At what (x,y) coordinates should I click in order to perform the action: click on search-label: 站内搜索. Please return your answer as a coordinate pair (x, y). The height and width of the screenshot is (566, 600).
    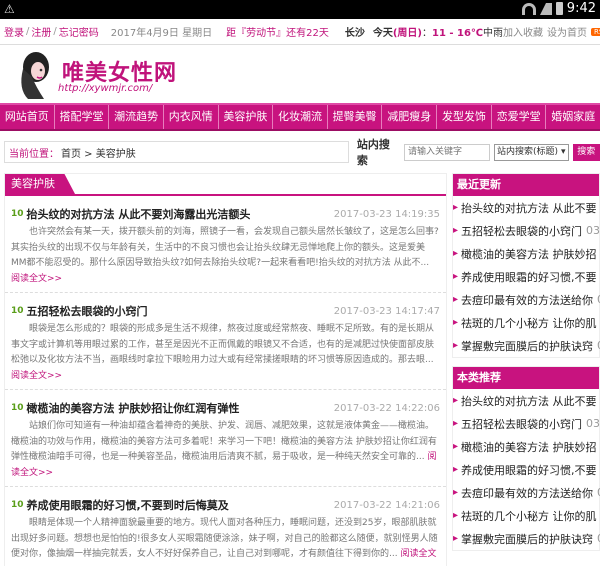
    Looking at the image, I should click on (373, 152).